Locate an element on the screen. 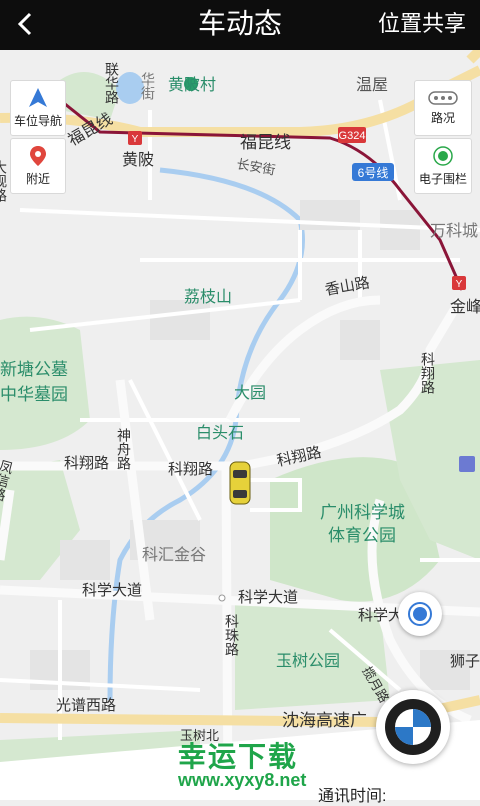  map-label: 广州科学城 is located at coordinates (362, 512).